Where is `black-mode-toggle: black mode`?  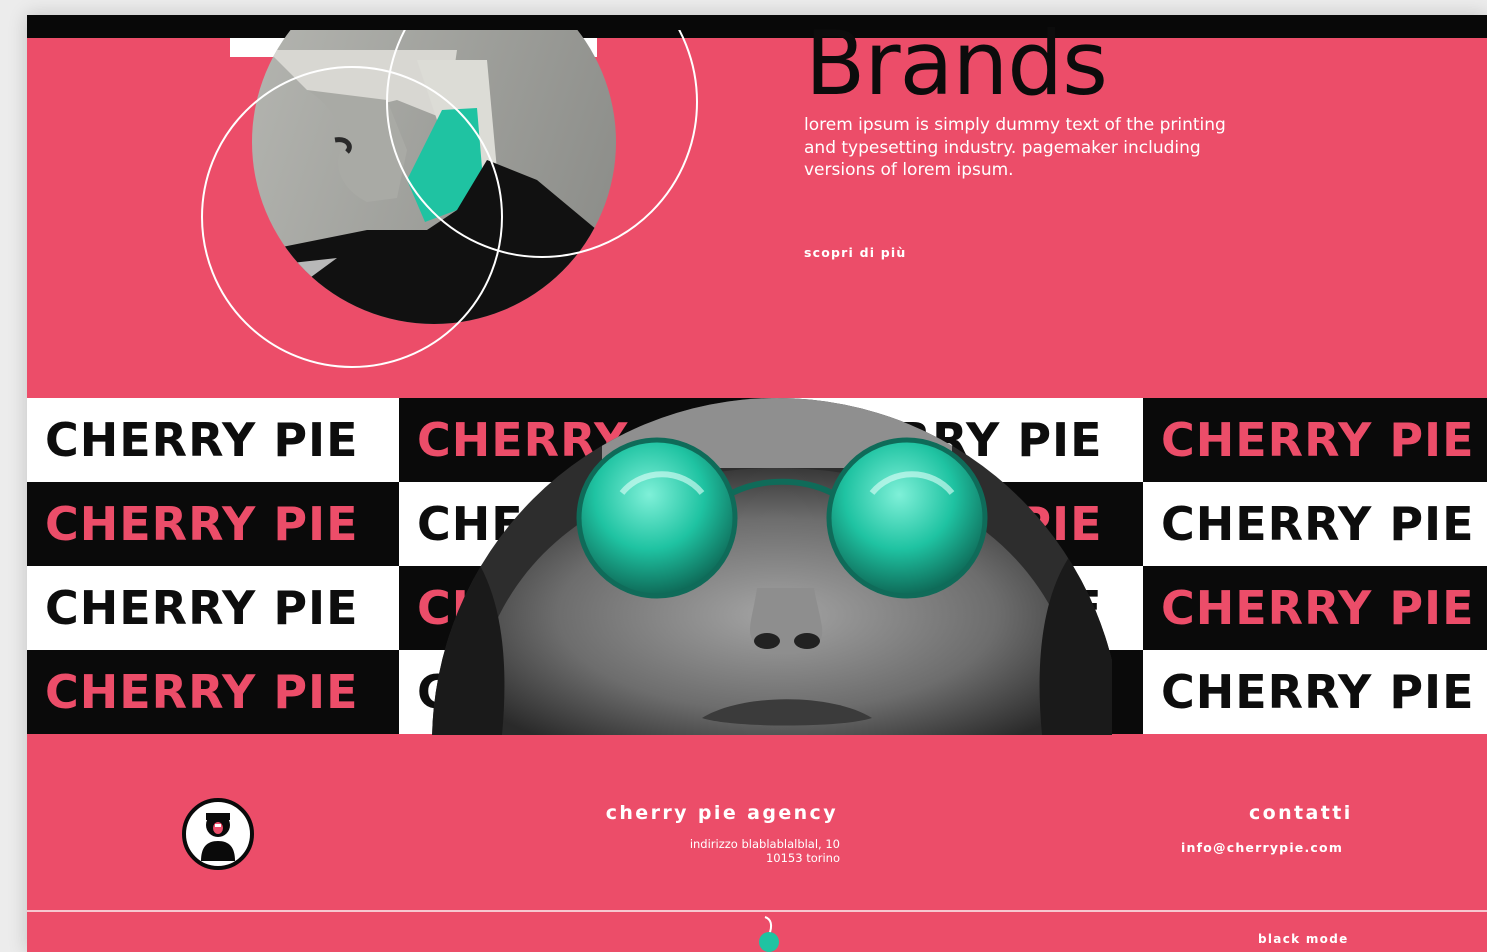 black-mode-toggle: black mode is located at coordinates (1303, 939).